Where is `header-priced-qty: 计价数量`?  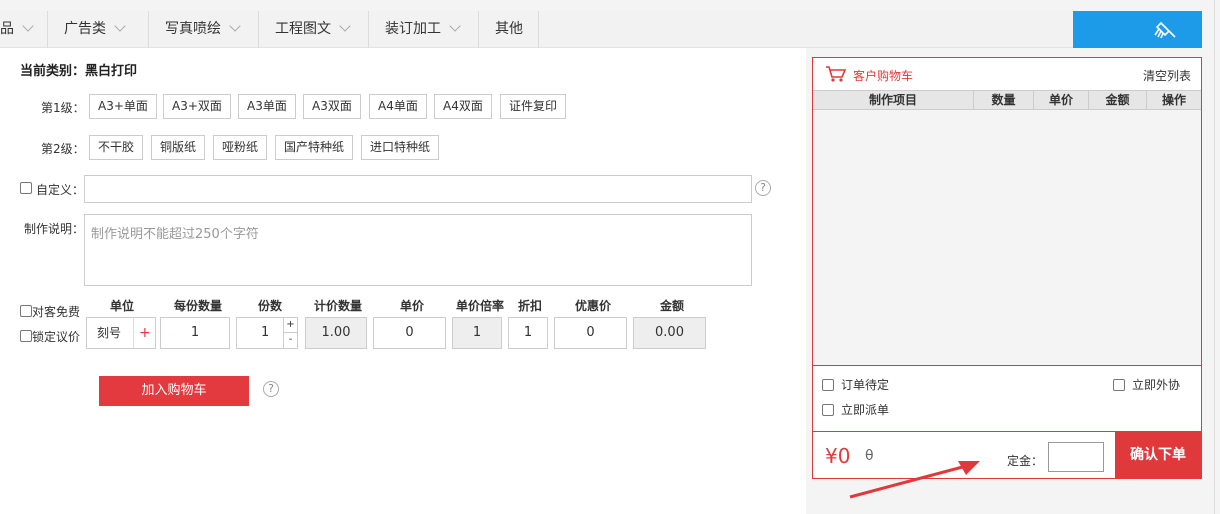
header-priced-qty: 计价数量 is located at coordinates (338, 306).